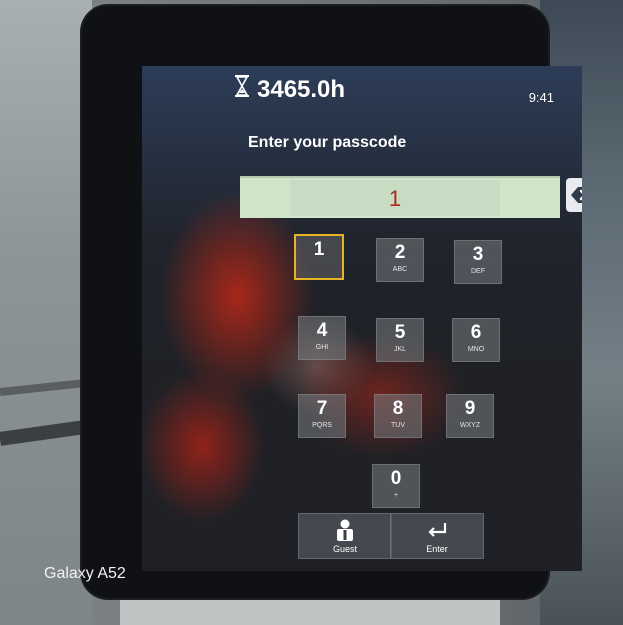 The image size is (623, 625). Describe the element at coordinates (322, 330) in the screenshot. I see `key-digit: 4` at that location.